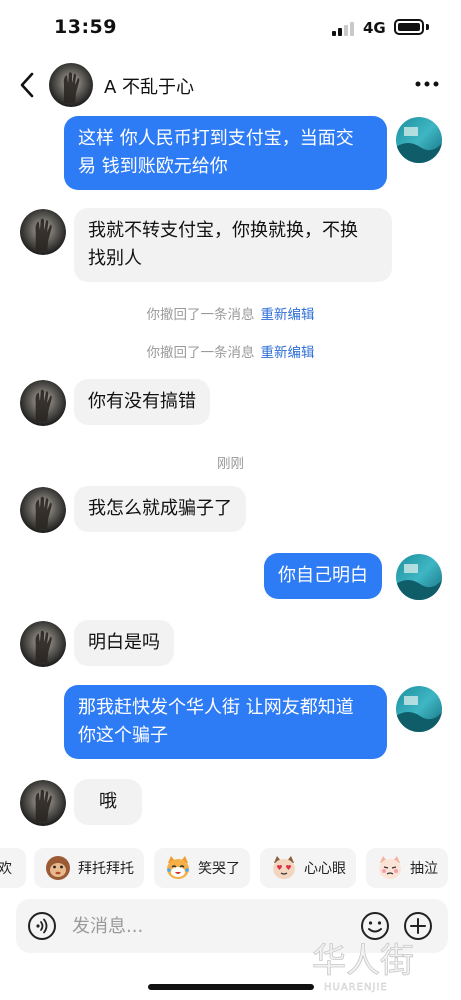 The image size is (461, 1000). I want to click on quick-reply-chip: 抽泣, so click(407, 868).